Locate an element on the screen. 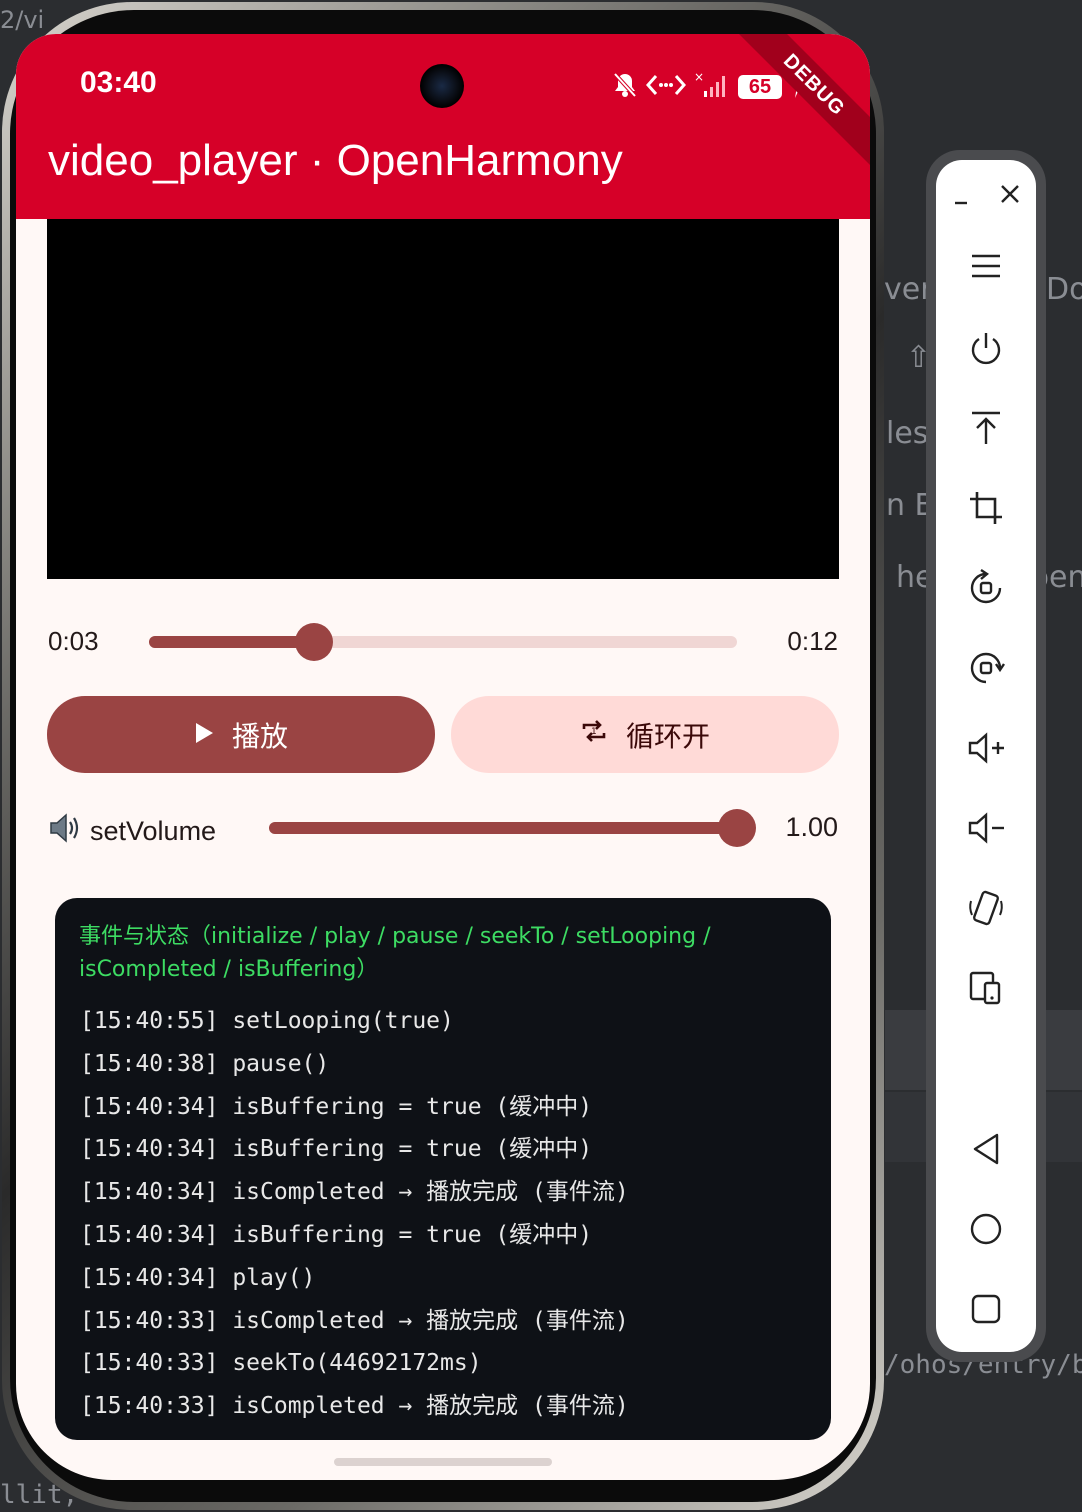  play-button: 播放 is located at coordinates (241, 734).